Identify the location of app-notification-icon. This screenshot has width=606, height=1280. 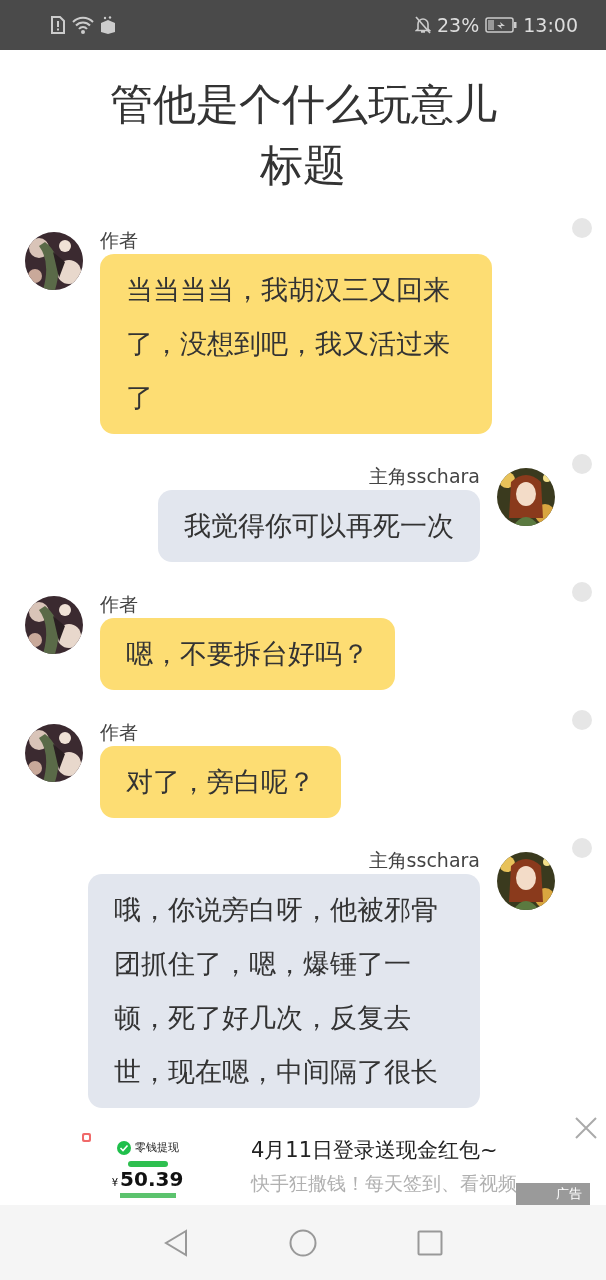
(108, 25).